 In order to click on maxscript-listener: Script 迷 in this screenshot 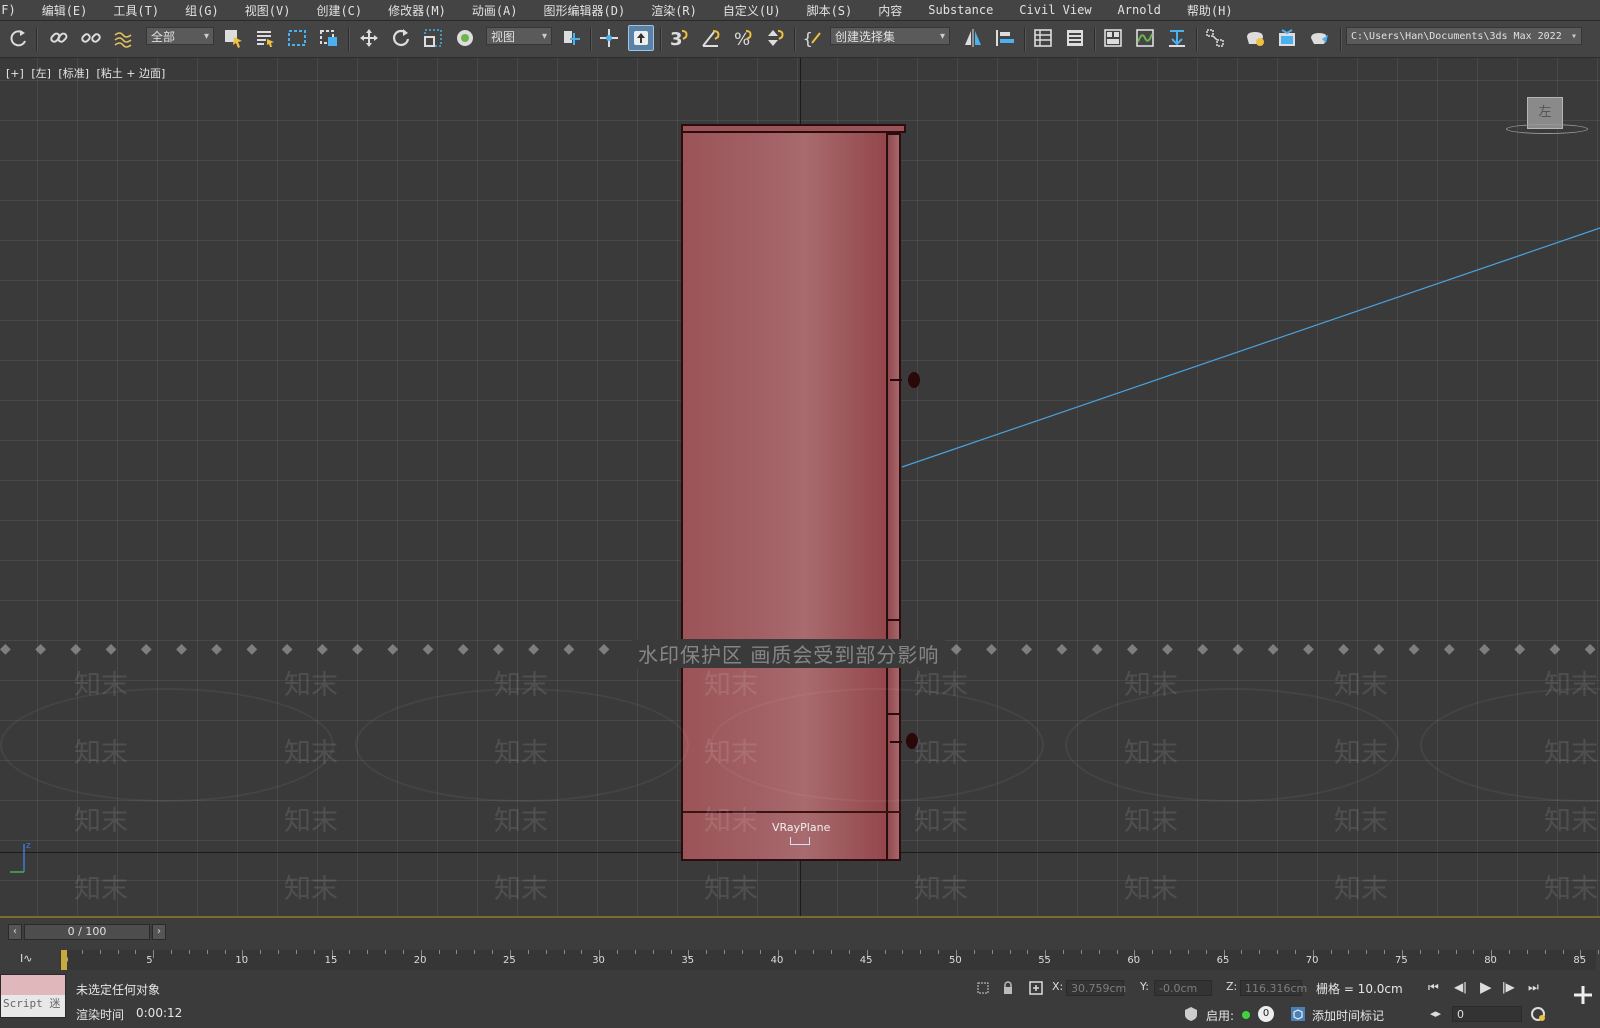, I will do `click(33, 996)`.